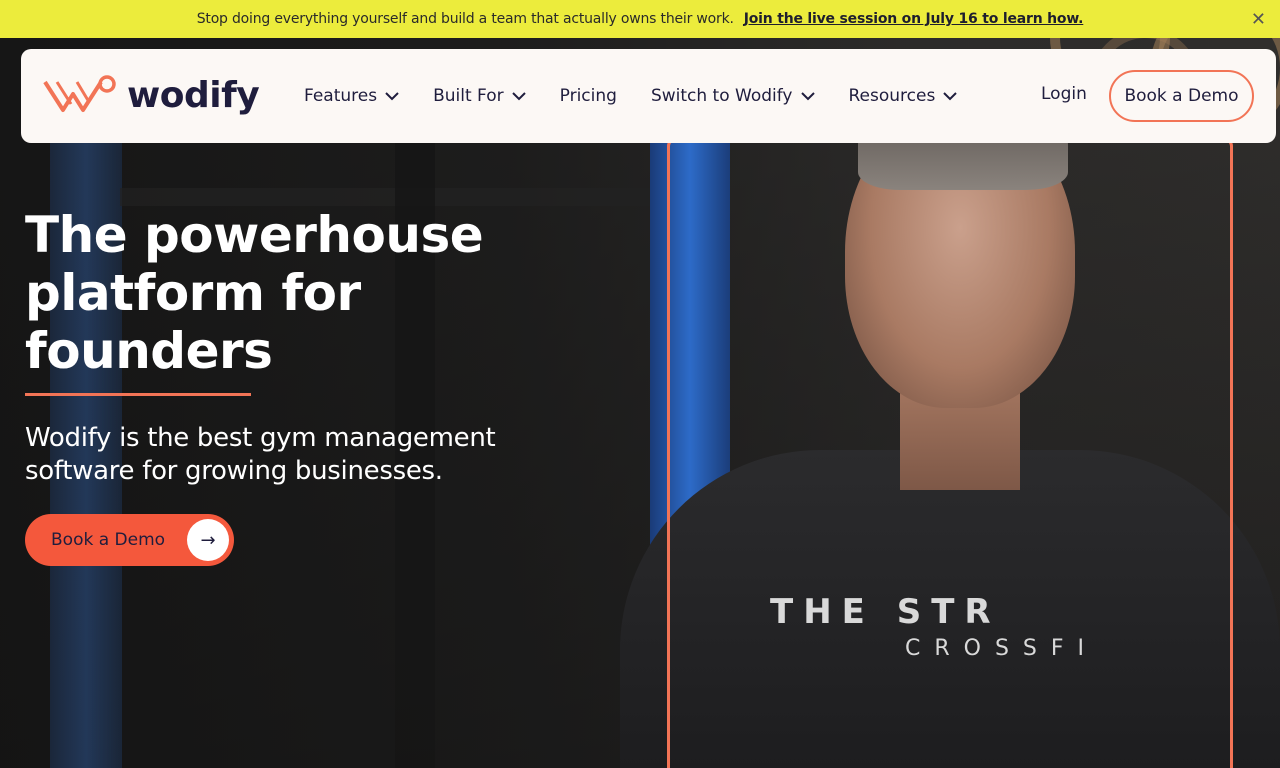 The width and height of the screenshot is (1280, 768). Describe the element at coordinates (390, 197) in the screenshot. I see `background-bar` at that location.